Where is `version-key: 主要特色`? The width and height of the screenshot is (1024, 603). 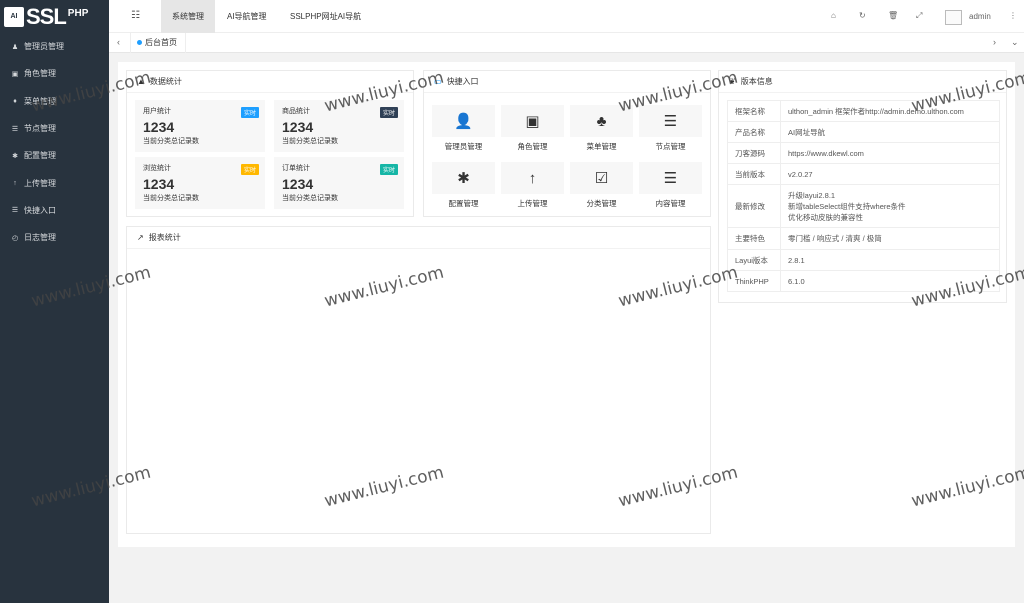
version-key: 主要特色 is located at coordinates (754, 238).